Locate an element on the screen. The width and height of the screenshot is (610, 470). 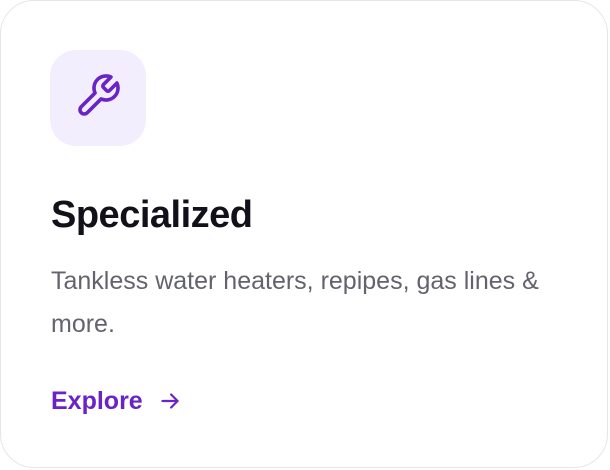
icon-tile is located at coordinates (98, 98).